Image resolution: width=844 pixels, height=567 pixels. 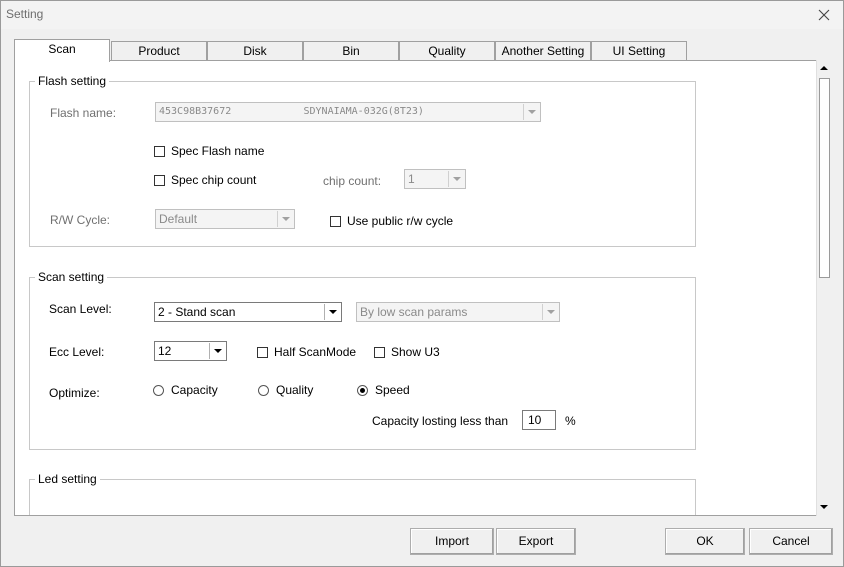 I want to click on scan-level-combo: 2 - Stand scan, so click(x=248, y=312).